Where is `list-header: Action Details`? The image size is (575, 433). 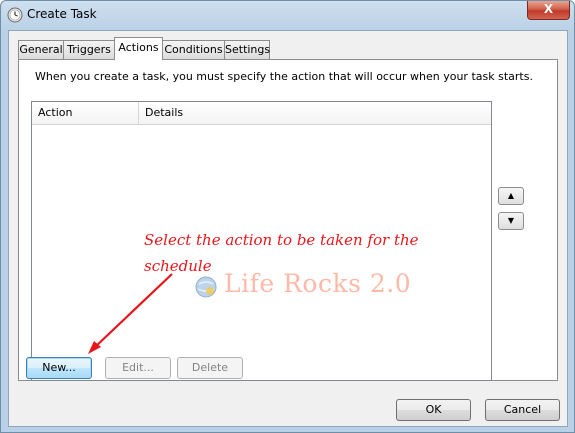 list-header: Action Details is located at coordinates (261, 113).